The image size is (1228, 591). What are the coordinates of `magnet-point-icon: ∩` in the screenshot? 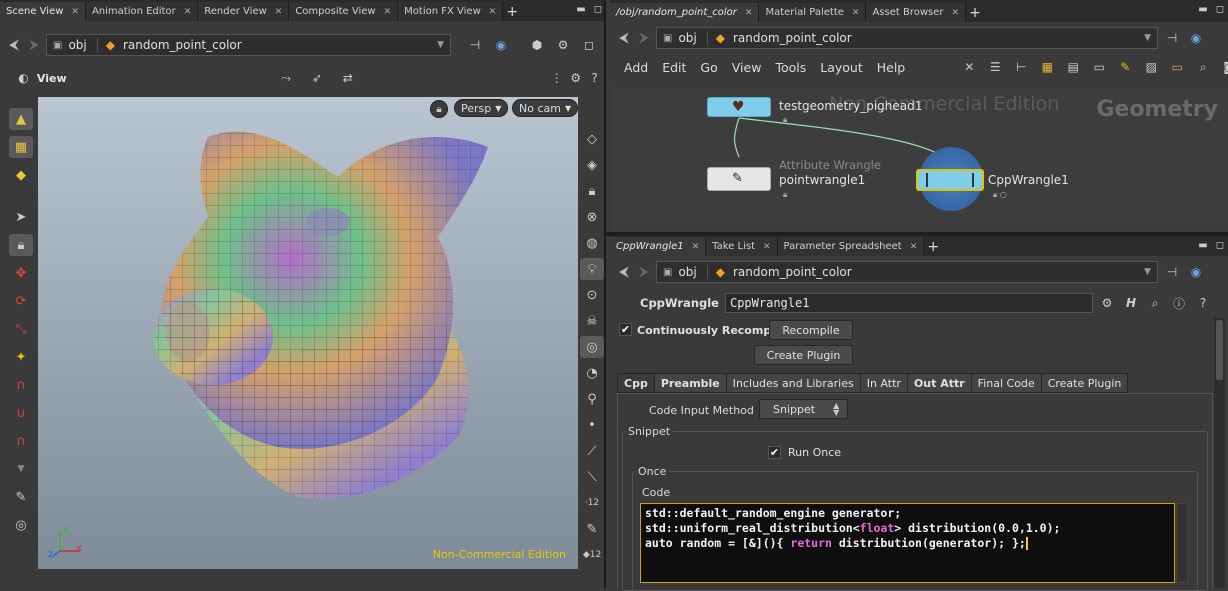 It's located at (21, 441).